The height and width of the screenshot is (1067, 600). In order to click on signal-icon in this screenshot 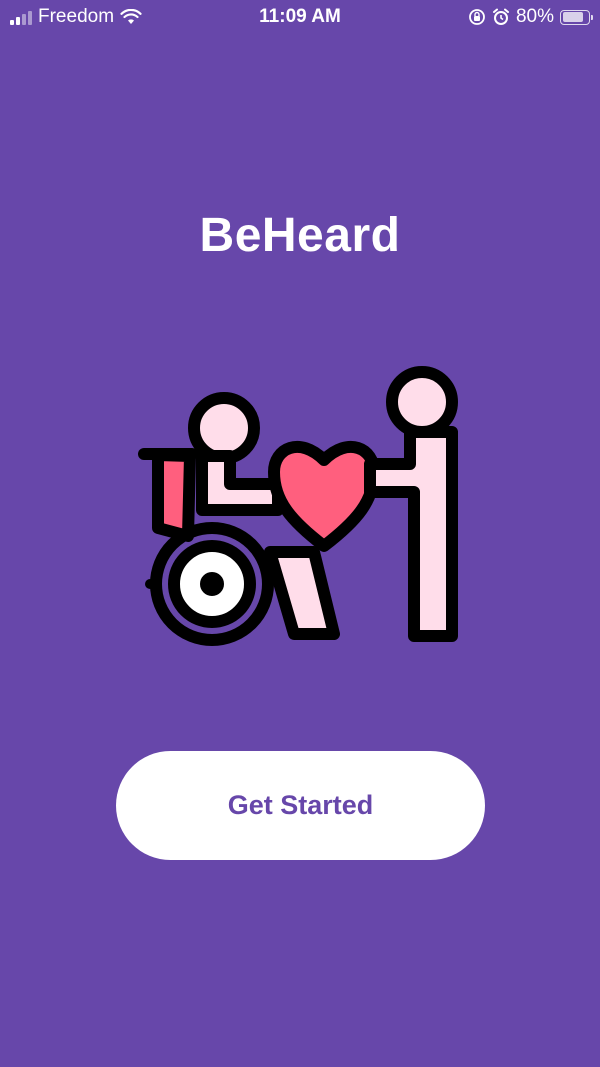, I will do `click(21, 17)`.